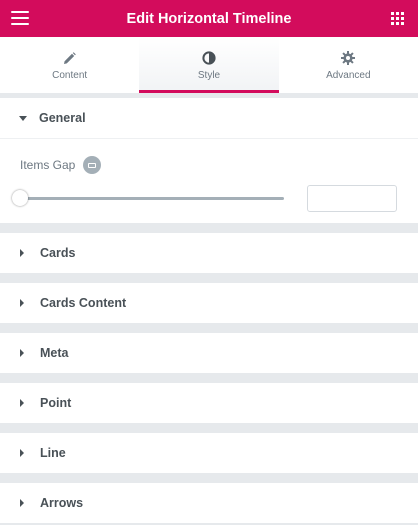 The image size is (418, 525). I want to click on tab-advanced-label: Advanced, so click(348, 75).